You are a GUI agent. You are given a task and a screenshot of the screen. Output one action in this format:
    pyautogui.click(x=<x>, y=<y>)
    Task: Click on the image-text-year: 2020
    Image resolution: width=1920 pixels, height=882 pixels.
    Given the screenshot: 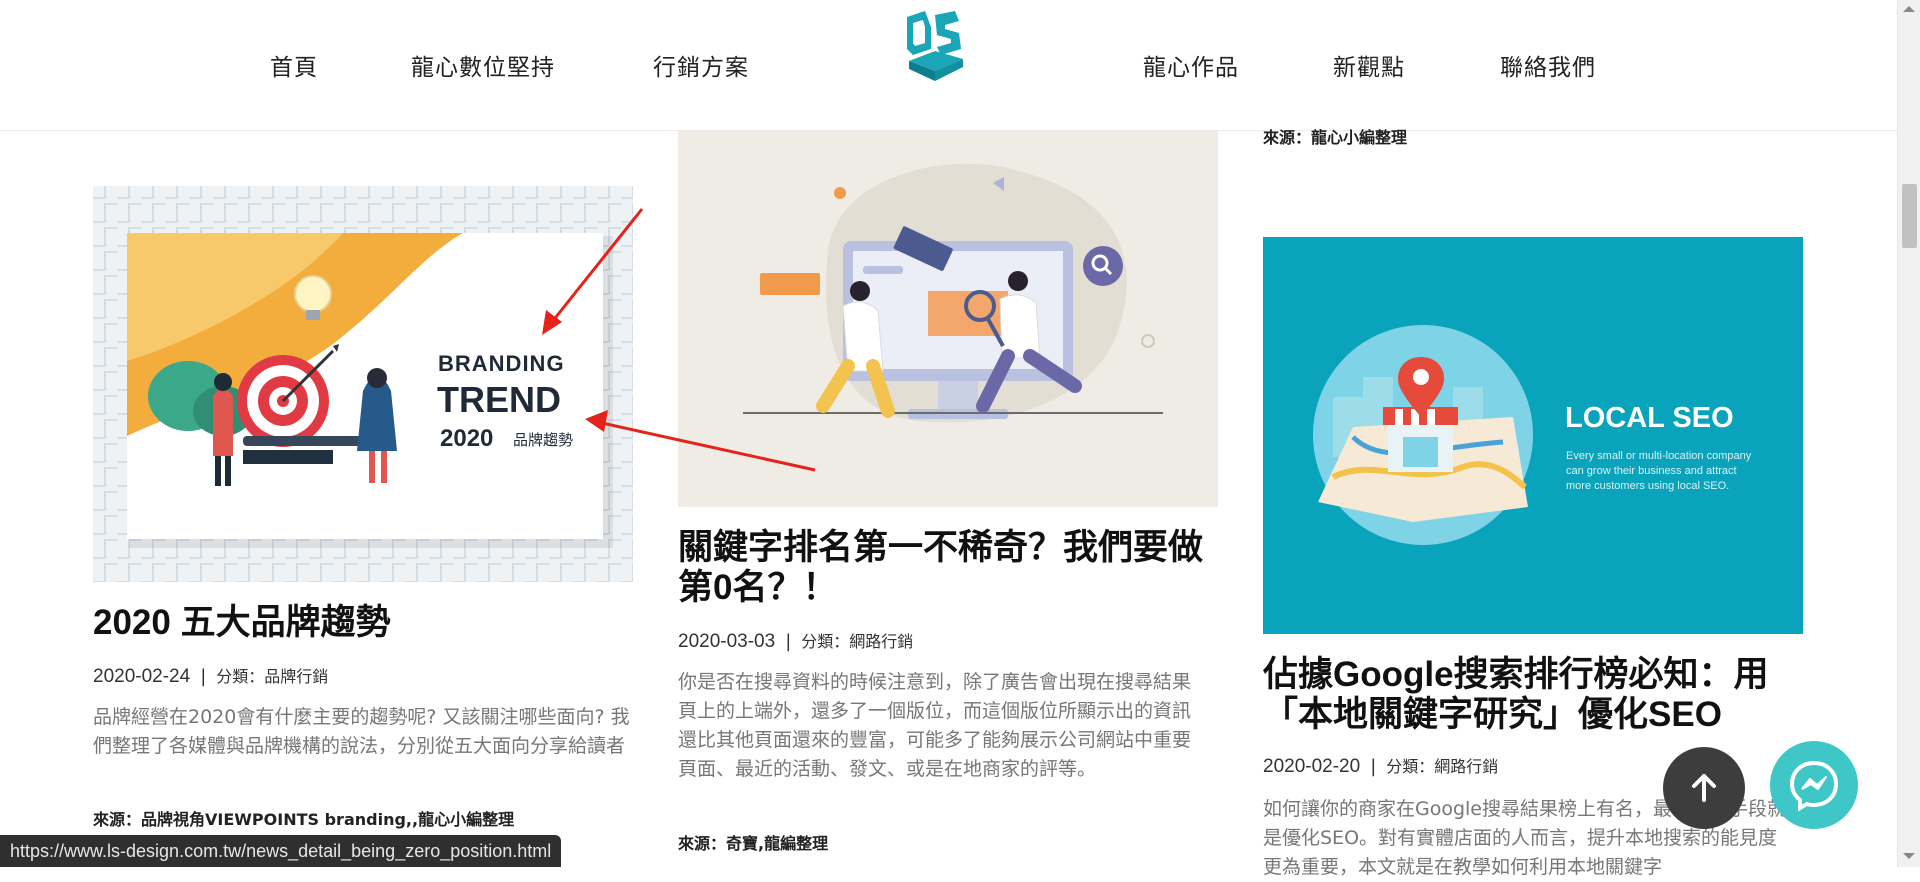 What is the action you would take?
    pyautogui.click(x=466, y=438)
    